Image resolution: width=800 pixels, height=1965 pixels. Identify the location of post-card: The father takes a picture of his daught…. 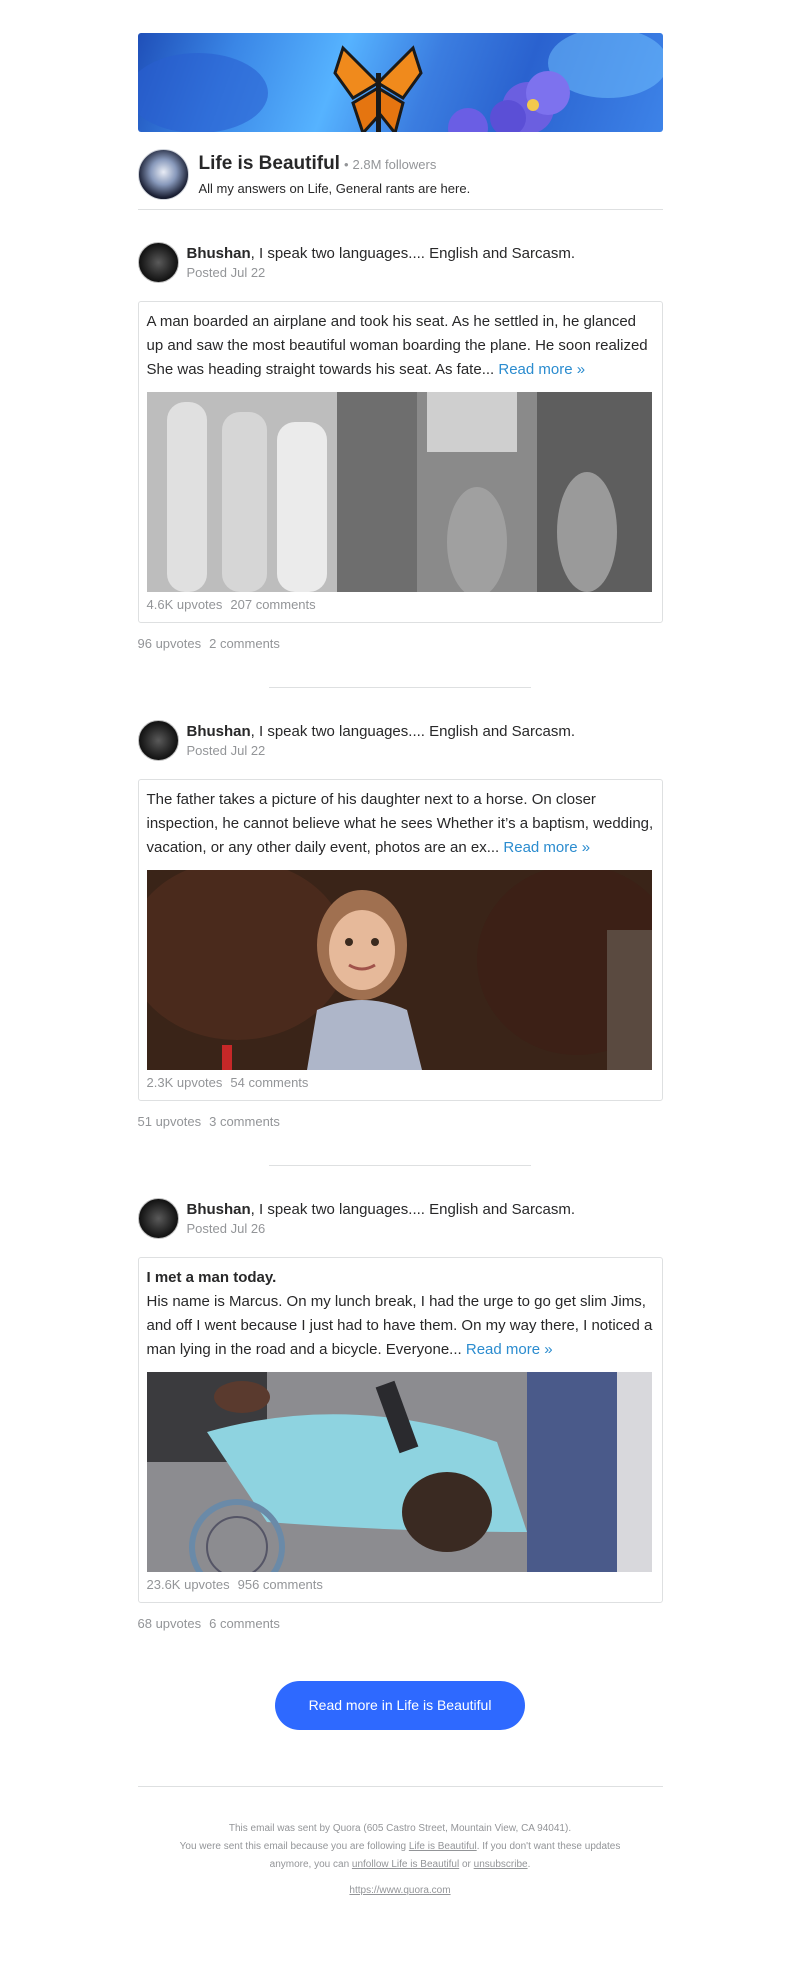
(400, 940).